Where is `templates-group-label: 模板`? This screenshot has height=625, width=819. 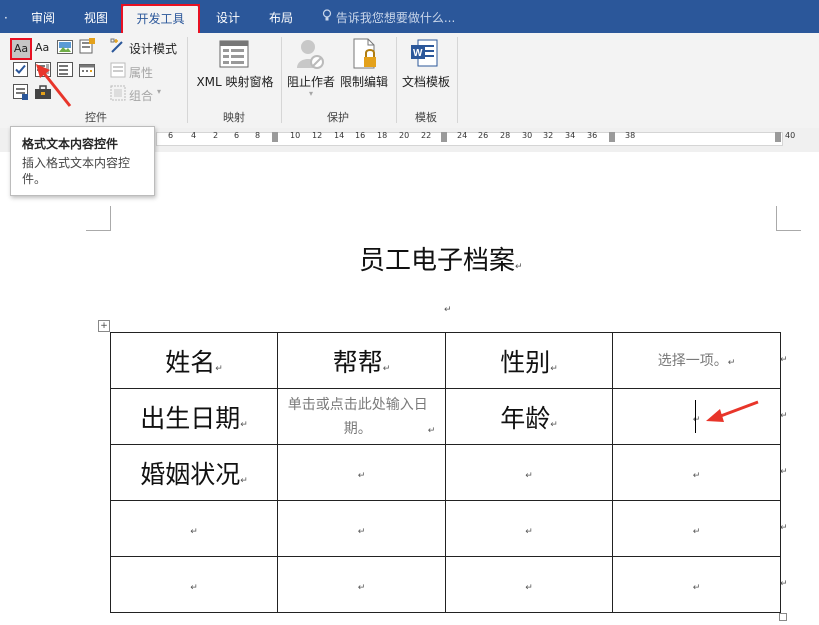 templates-group-label: 模板 is located at coordinates (426, 117).